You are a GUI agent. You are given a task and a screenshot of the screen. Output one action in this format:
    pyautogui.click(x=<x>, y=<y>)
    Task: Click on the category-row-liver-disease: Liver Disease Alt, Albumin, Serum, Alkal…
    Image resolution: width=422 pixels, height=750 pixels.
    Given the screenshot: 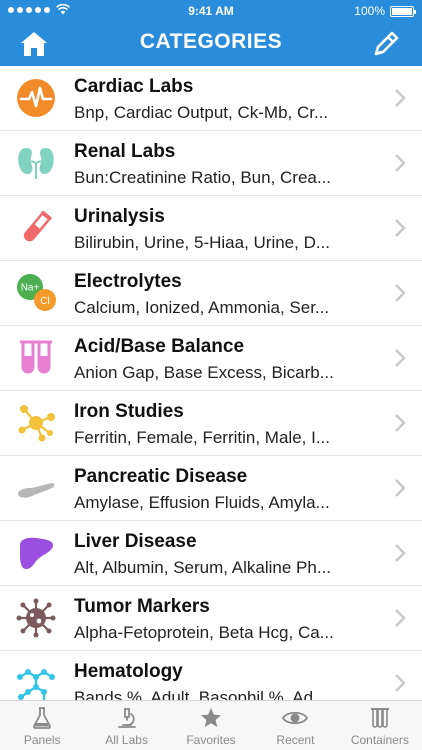 What is the action you would take?
    pyautogui.click(x=211, y=553)
    